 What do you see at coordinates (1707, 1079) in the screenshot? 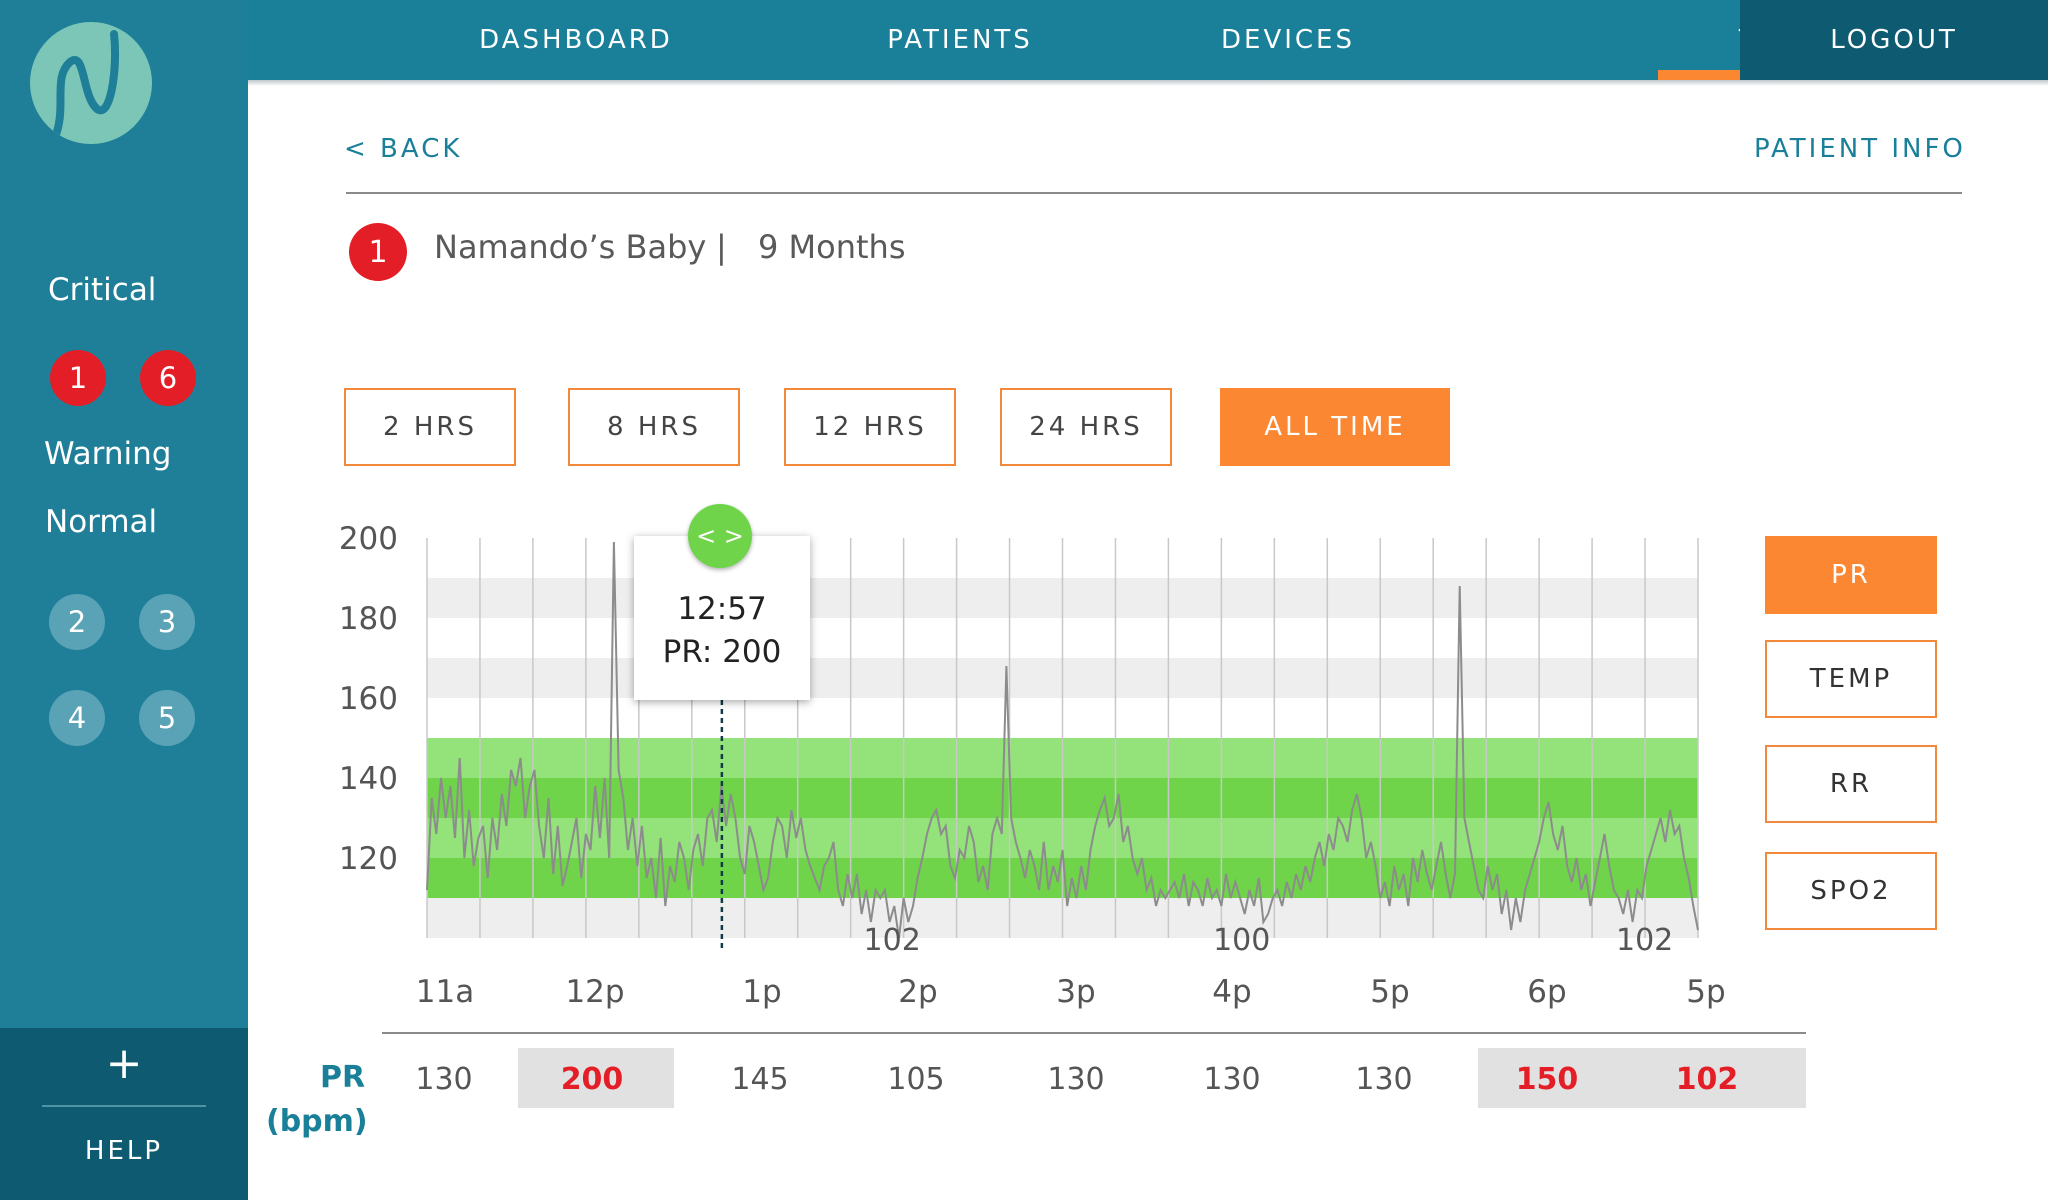
I see `summary-value: 102` at bounding box center [1707, 1079].